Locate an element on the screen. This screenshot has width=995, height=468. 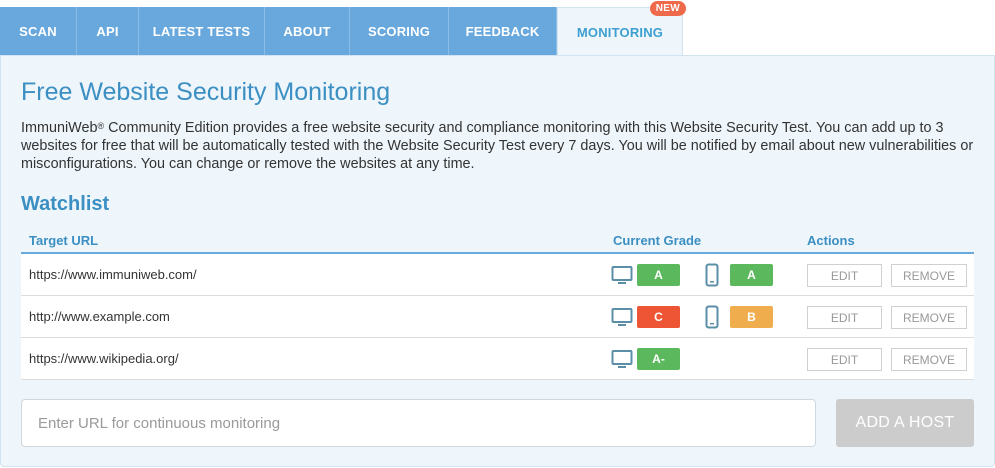
page-title: Free Website Security Monitoring is located at coordinates (206, 92).